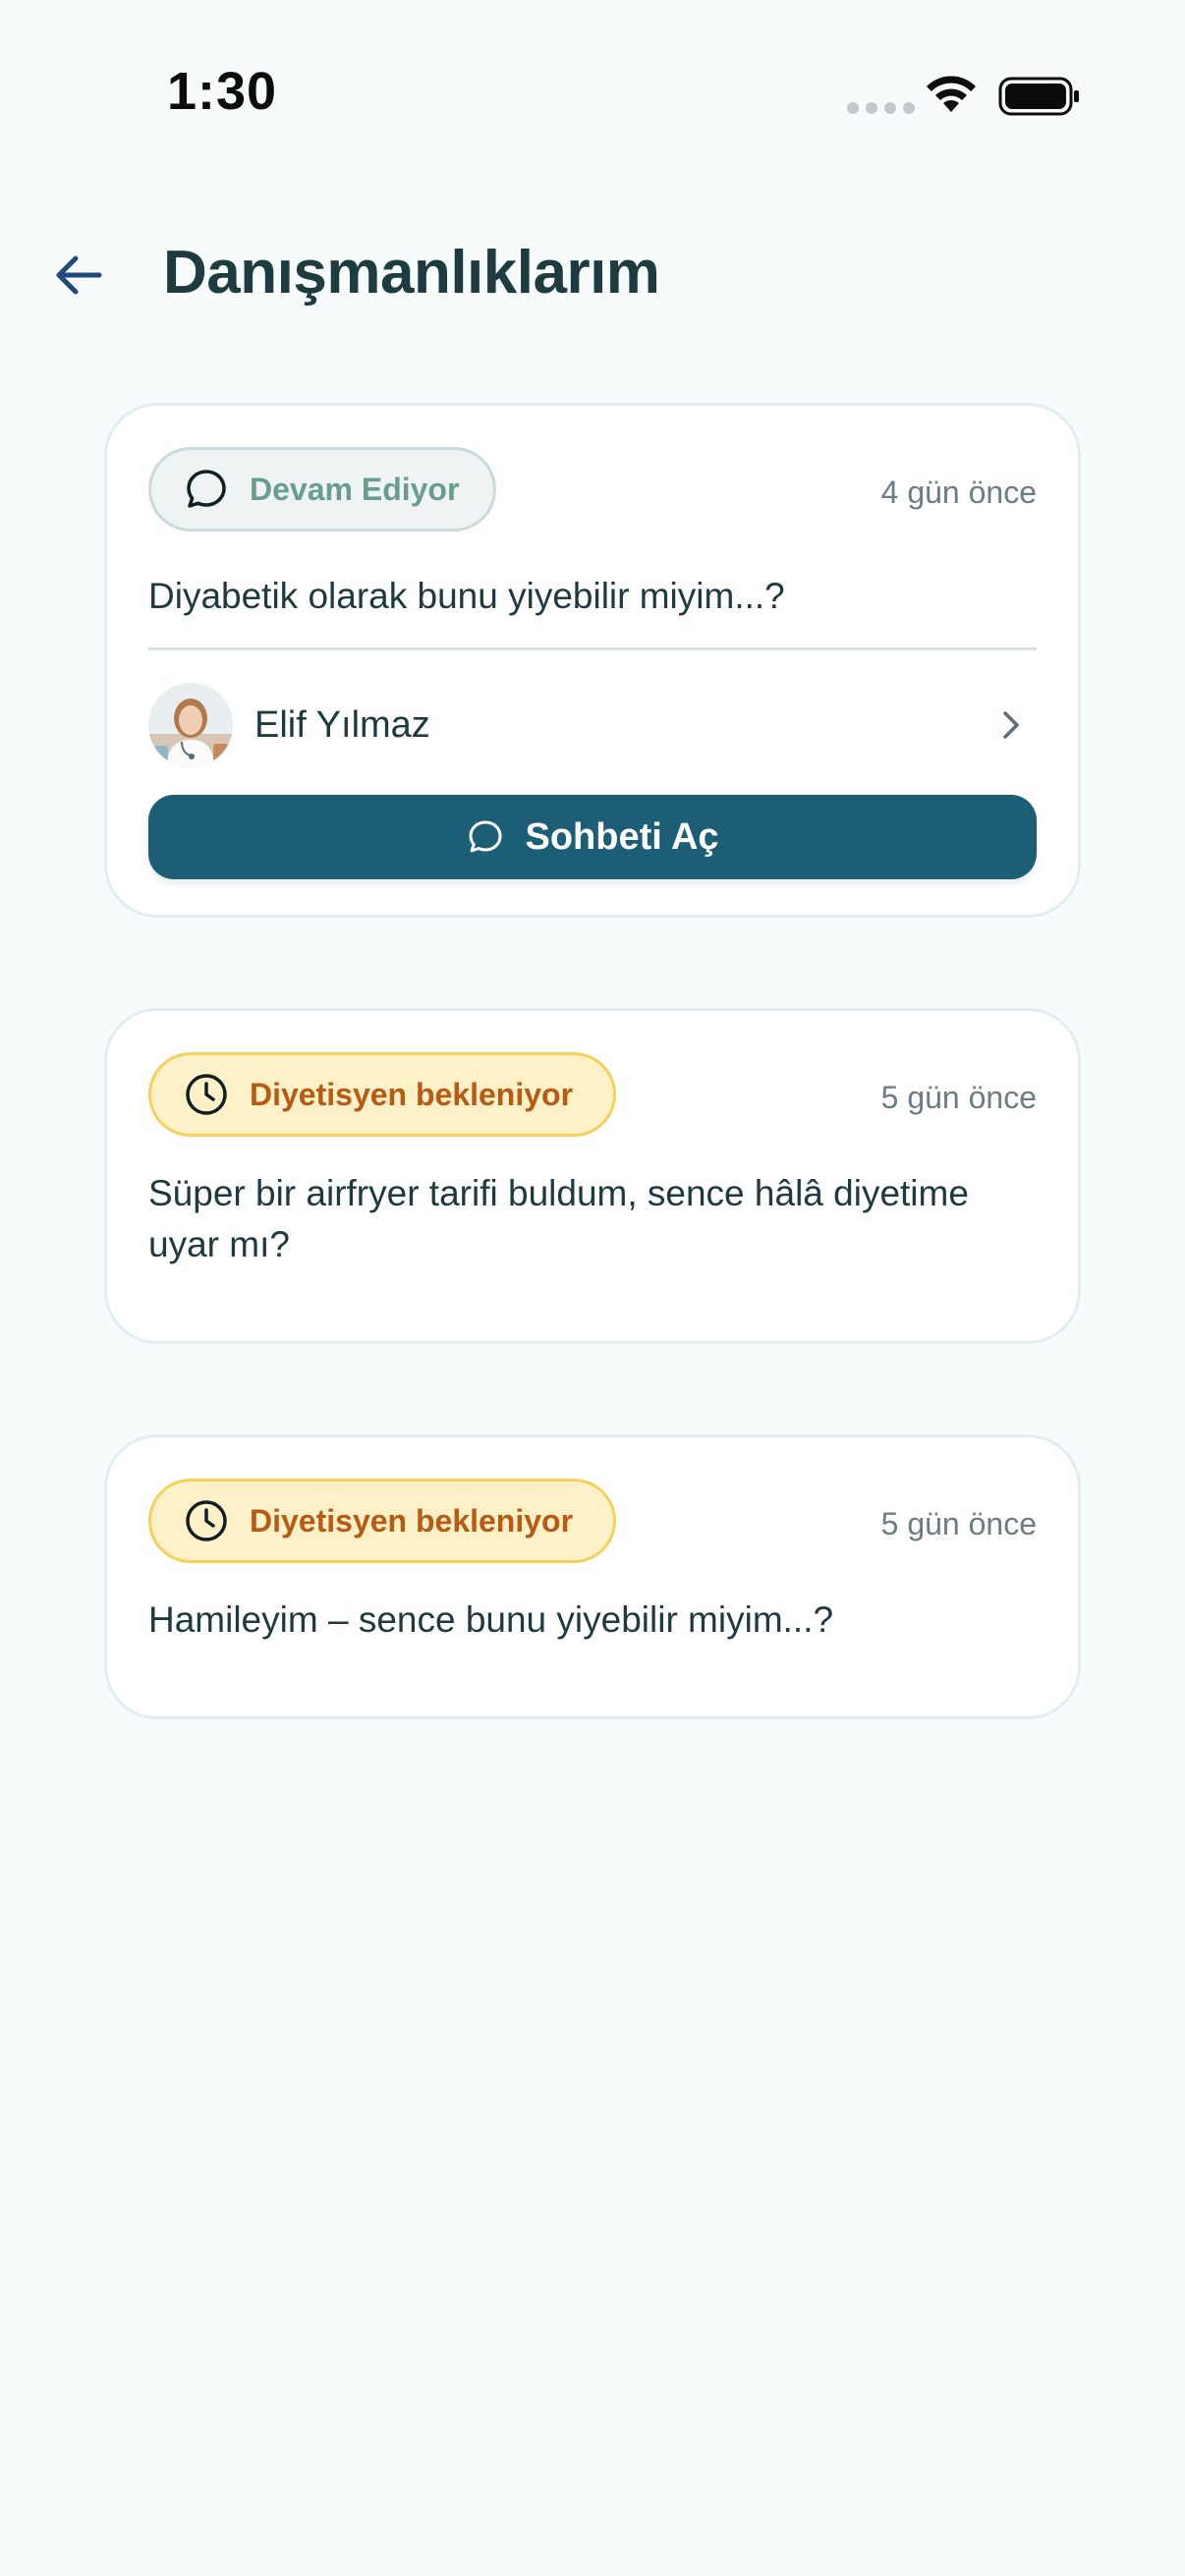 This screenshot has width=1185, height=2576. Describe the element at coordinates (1038, 96) in the screenshot. I see `battery-icon` at that location.